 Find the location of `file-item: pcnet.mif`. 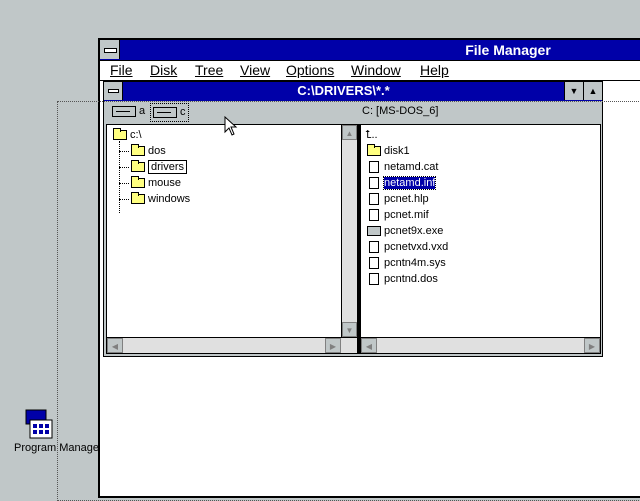

file-item: pcnet.mif is located at coordinates (399, 215).